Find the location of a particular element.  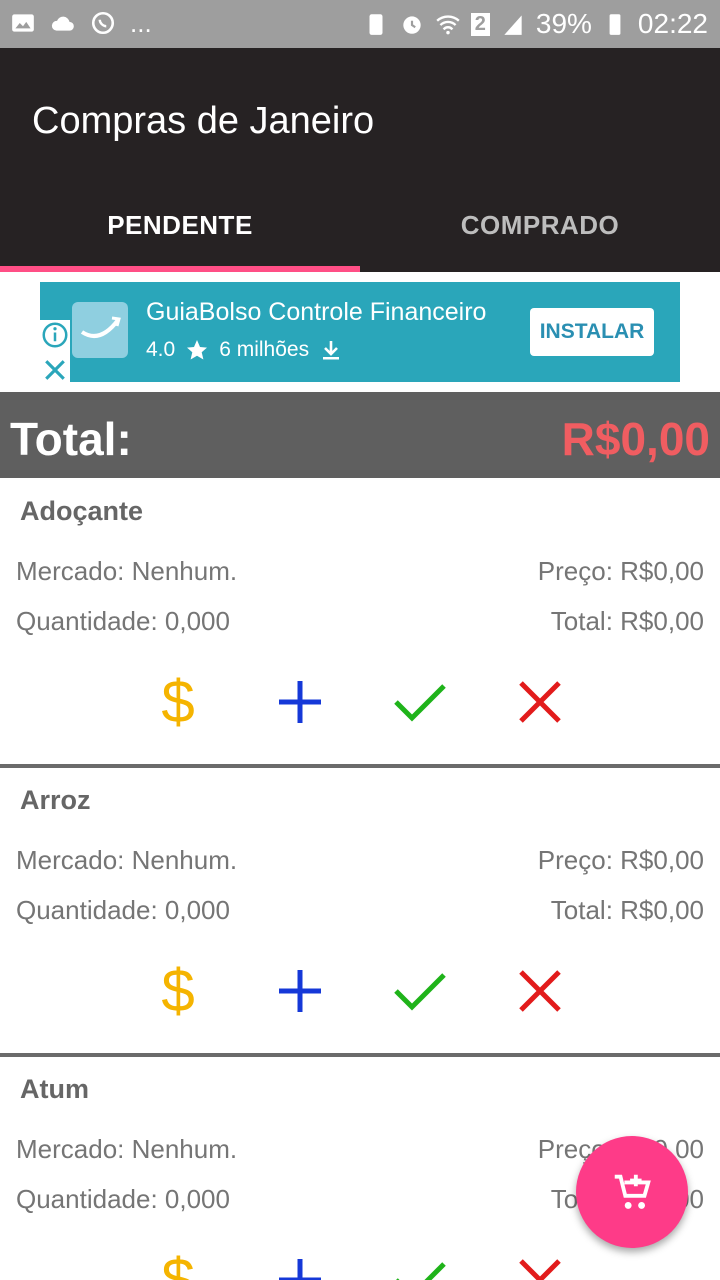

trend-arrow-icon is located at coordinates (100, 327).